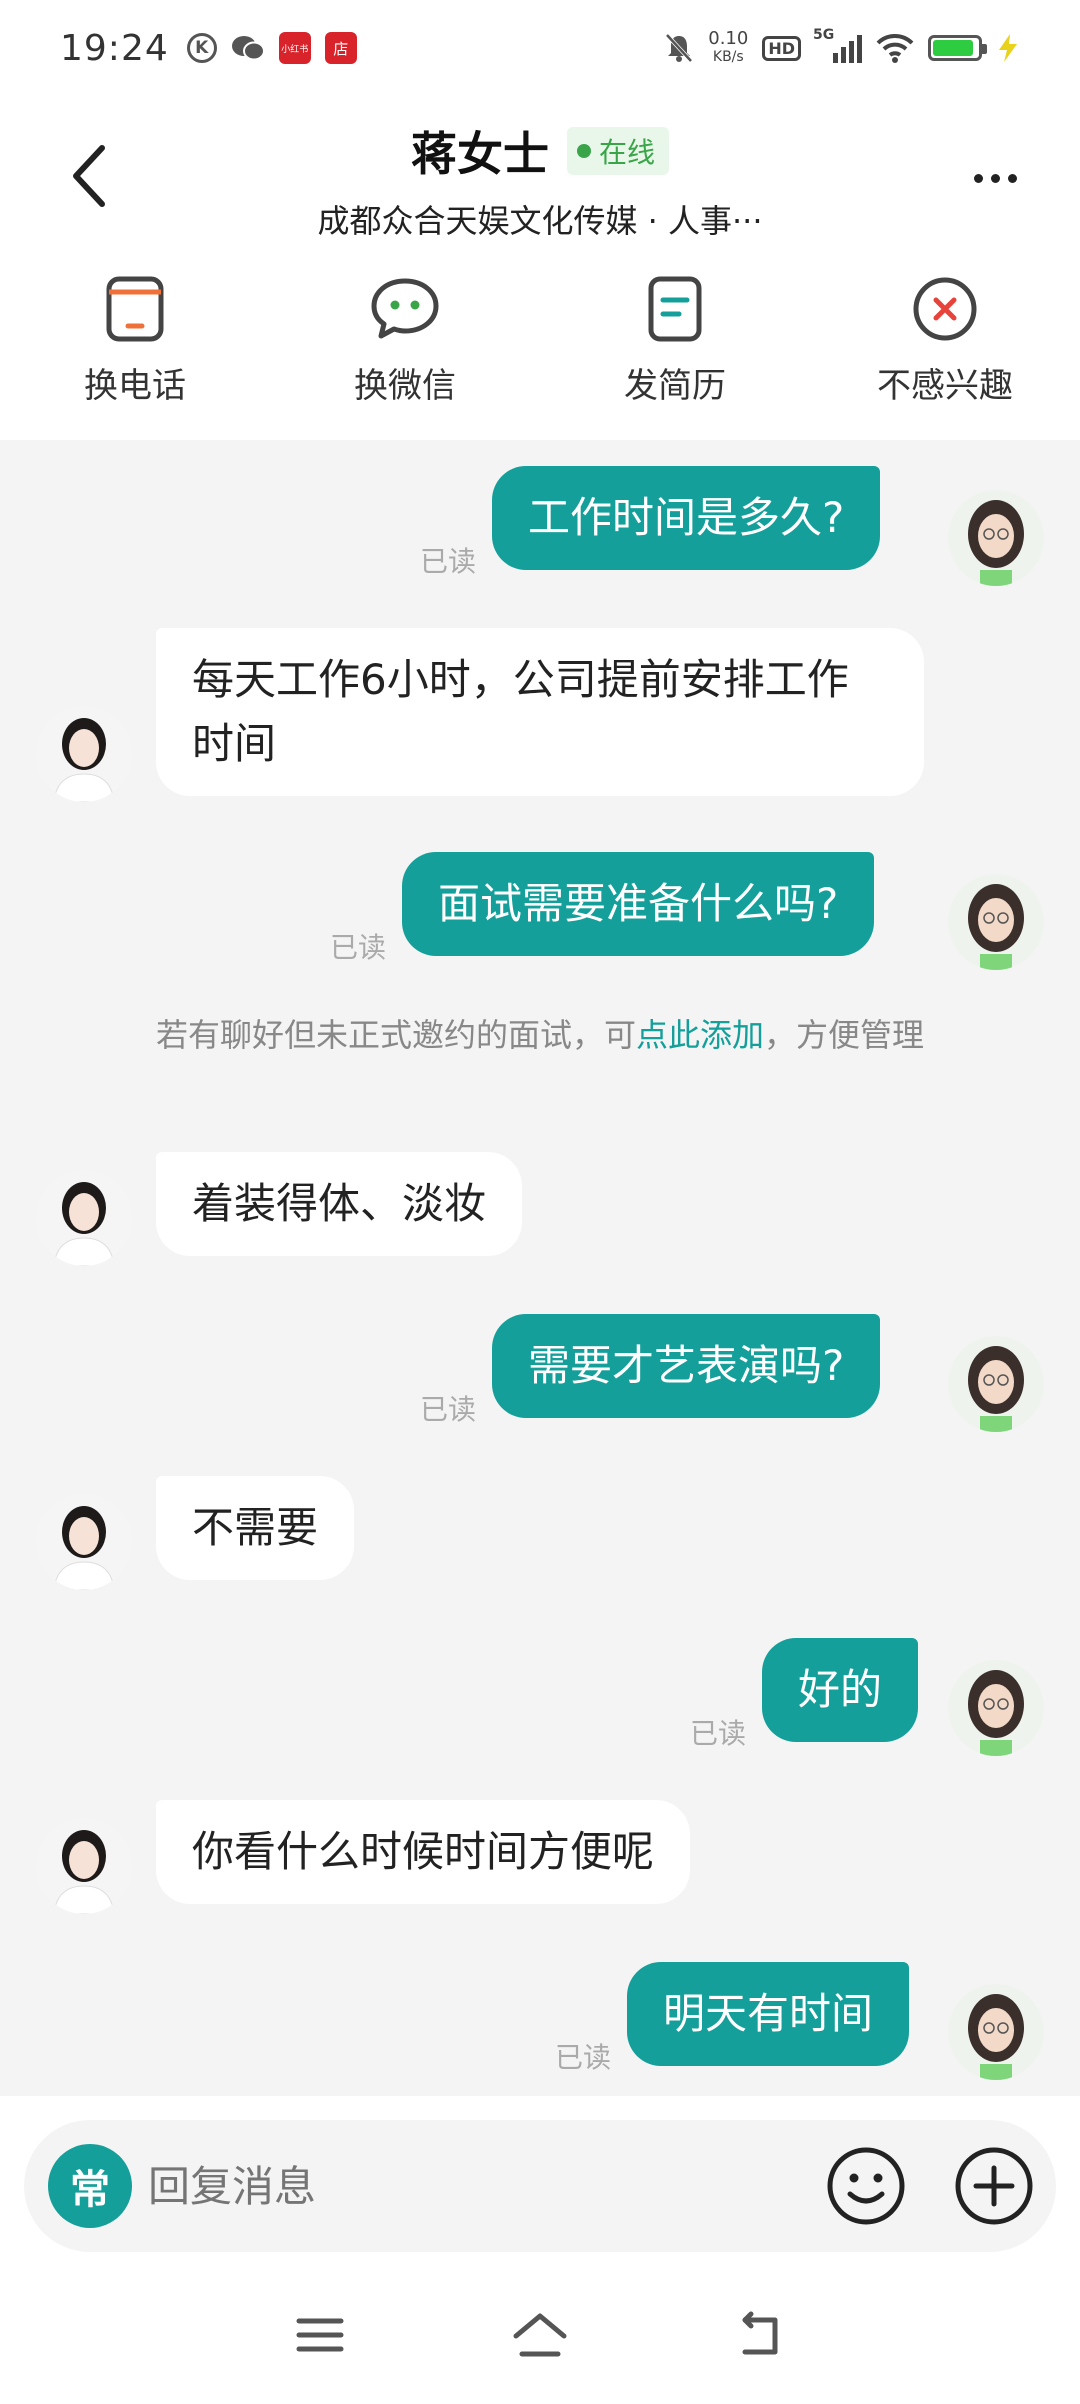  I want to click on contact-info: 蒋女士 在线 成都众合天娱文化传媒 · 人事···, so click(540, 180).